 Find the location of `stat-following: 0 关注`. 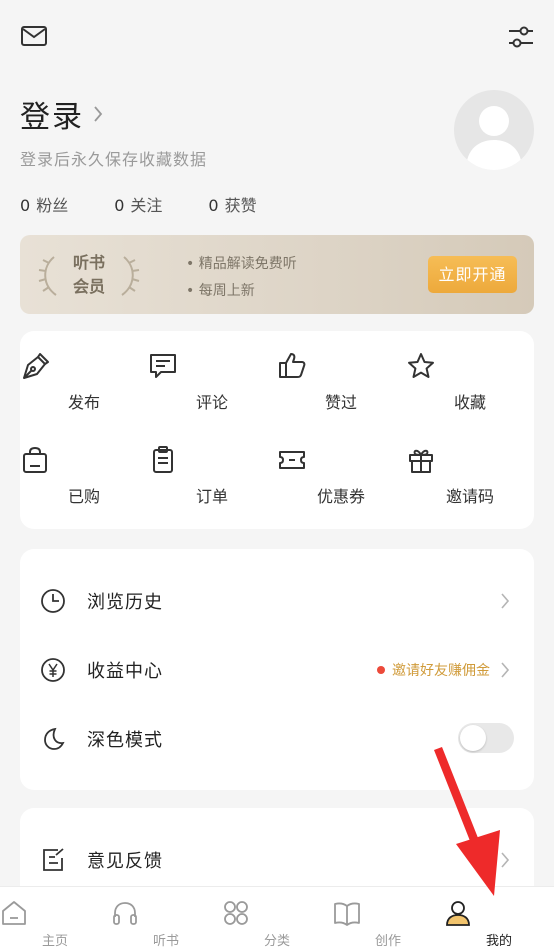

stat-following: 0 关注 is located at coordinates (138, 204).